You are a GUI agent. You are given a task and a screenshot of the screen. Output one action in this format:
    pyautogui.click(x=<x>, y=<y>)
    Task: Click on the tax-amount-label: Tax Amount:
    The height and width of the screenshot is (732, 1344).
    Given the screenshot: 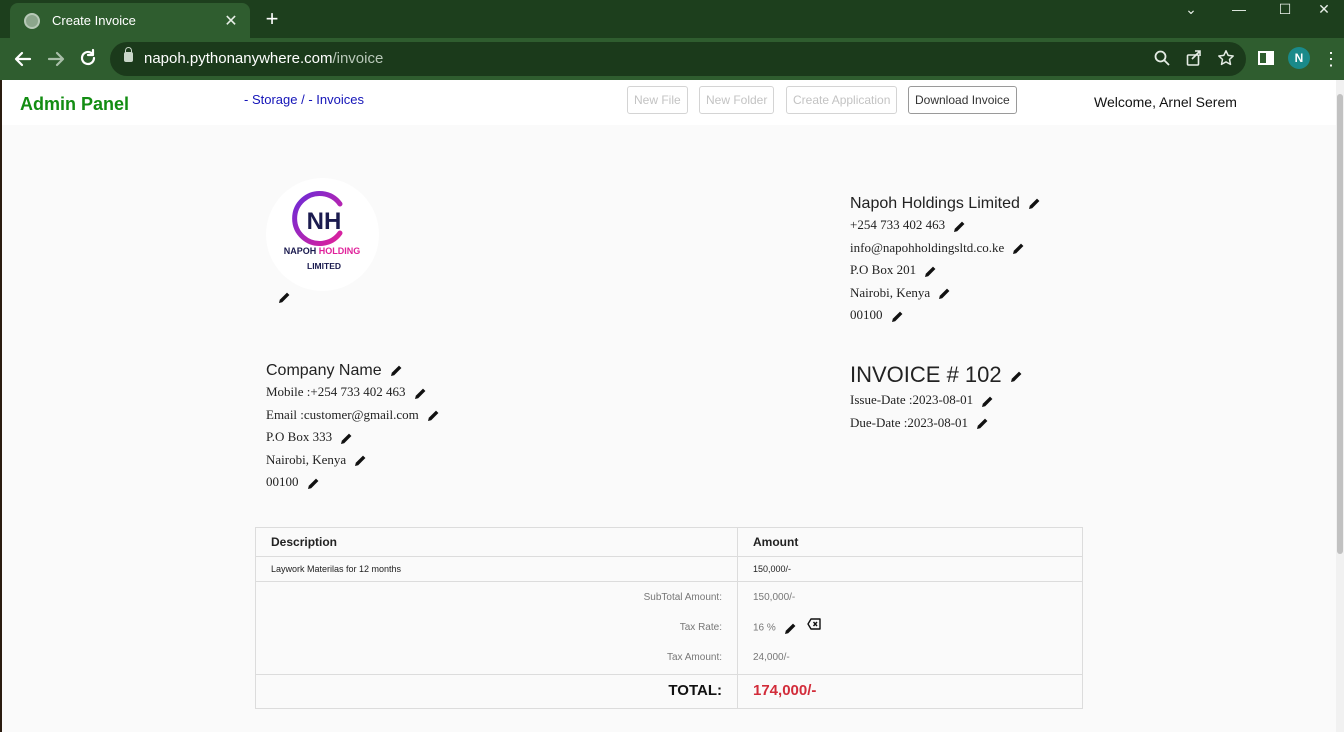 What is the action you would take?
    pyautogui.click(x=694, y=657)
    